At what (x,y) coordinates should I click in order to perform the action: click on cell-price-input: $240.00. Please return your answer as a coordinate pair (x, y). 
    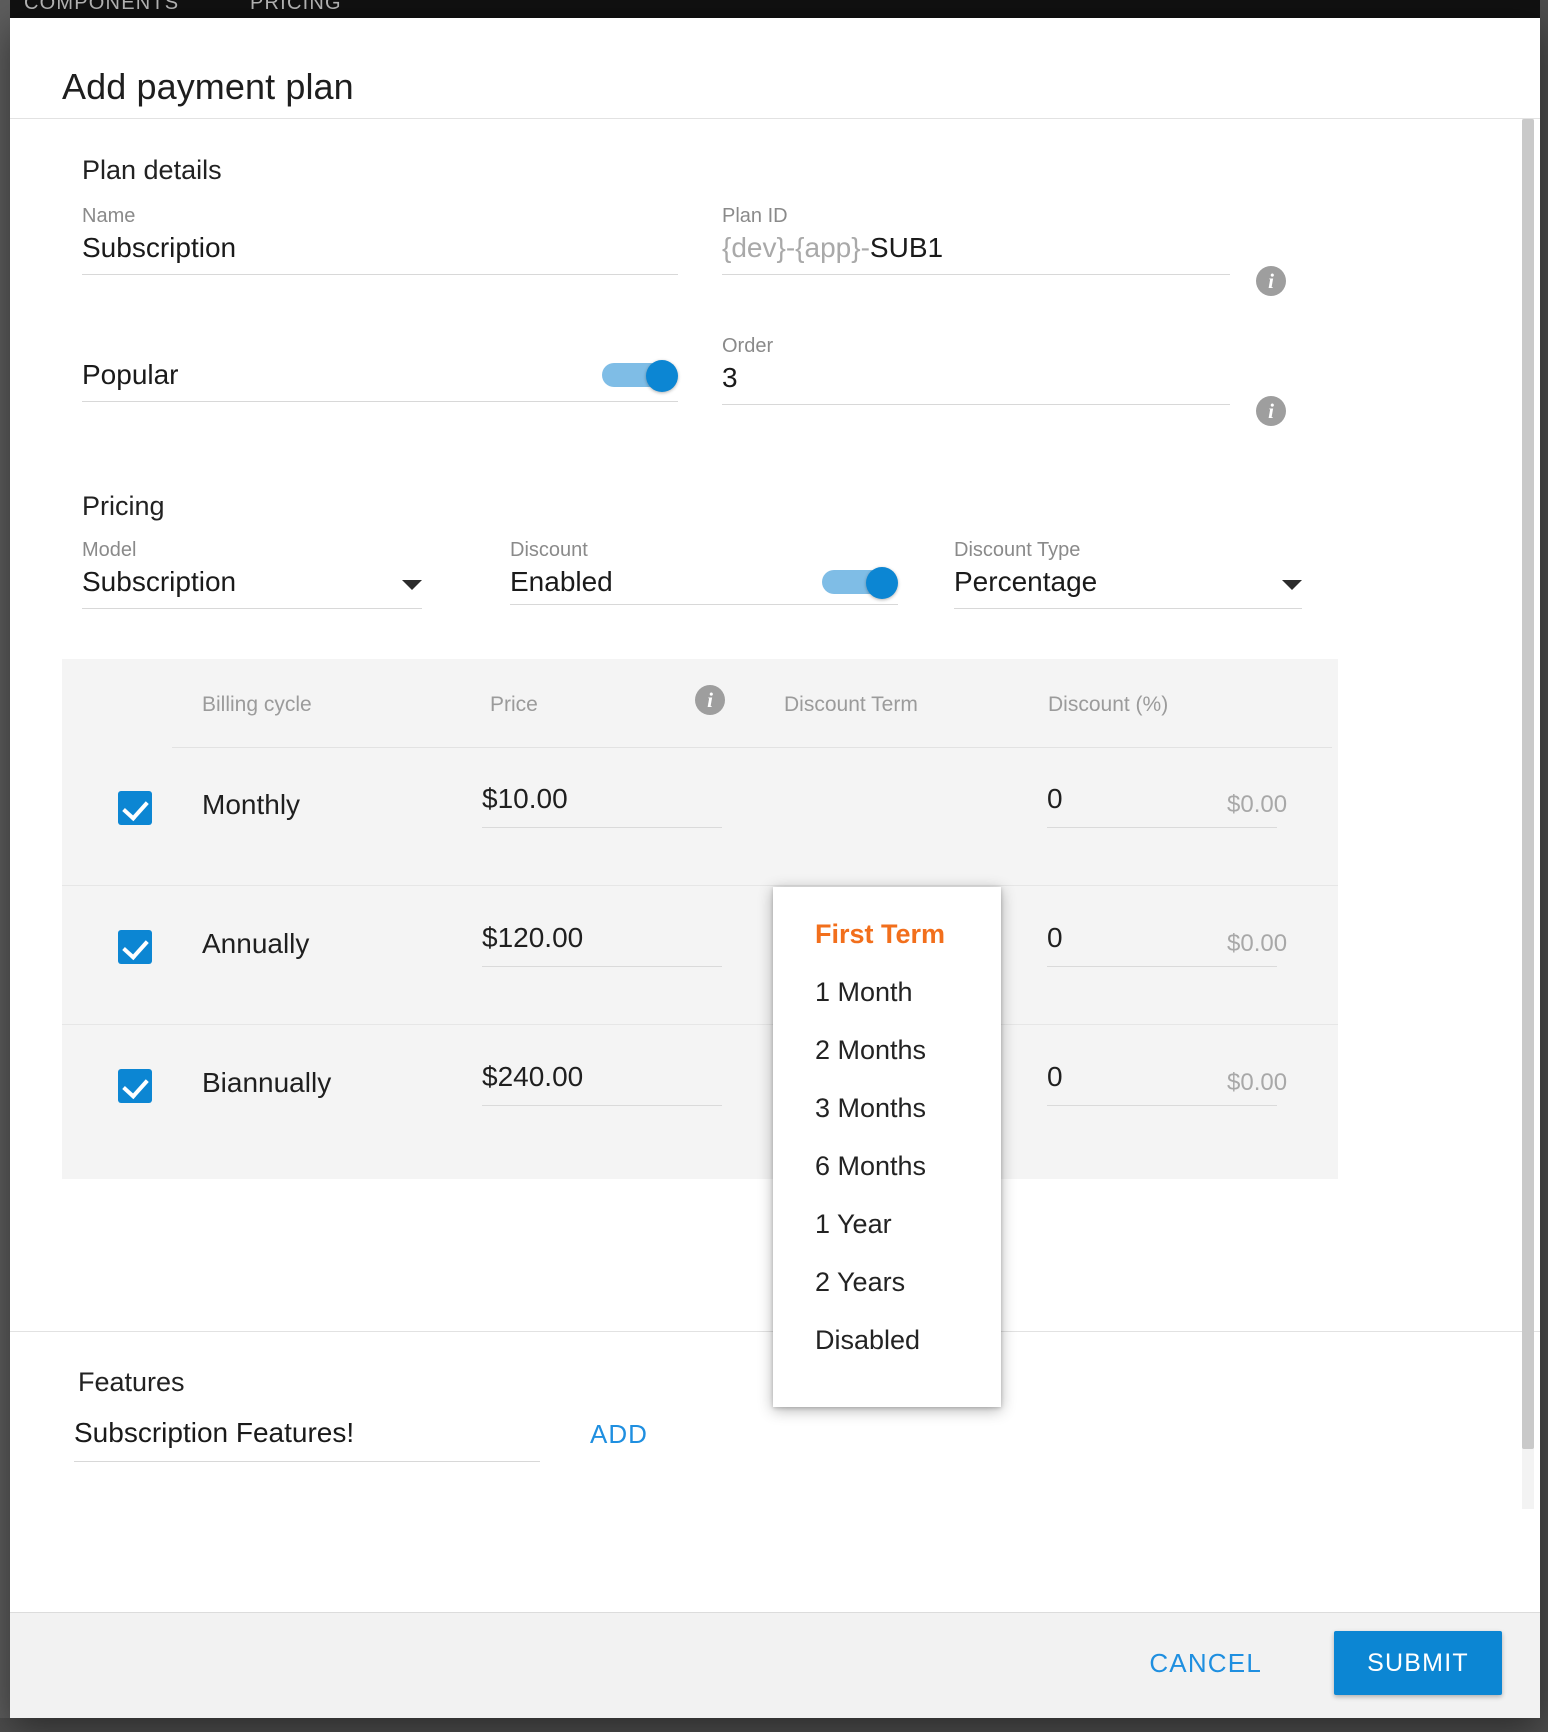
    Looking at the image, I should click on (602, 1083).